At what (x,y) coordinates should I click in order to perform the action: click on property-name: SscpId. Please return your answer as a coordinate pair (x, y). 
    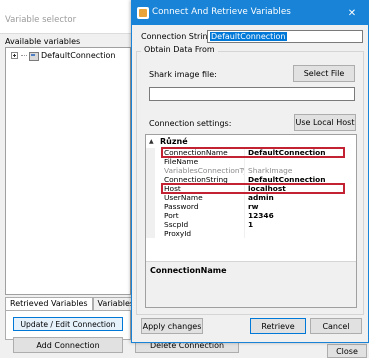
    Looking at the image, I should click on (200, 224).